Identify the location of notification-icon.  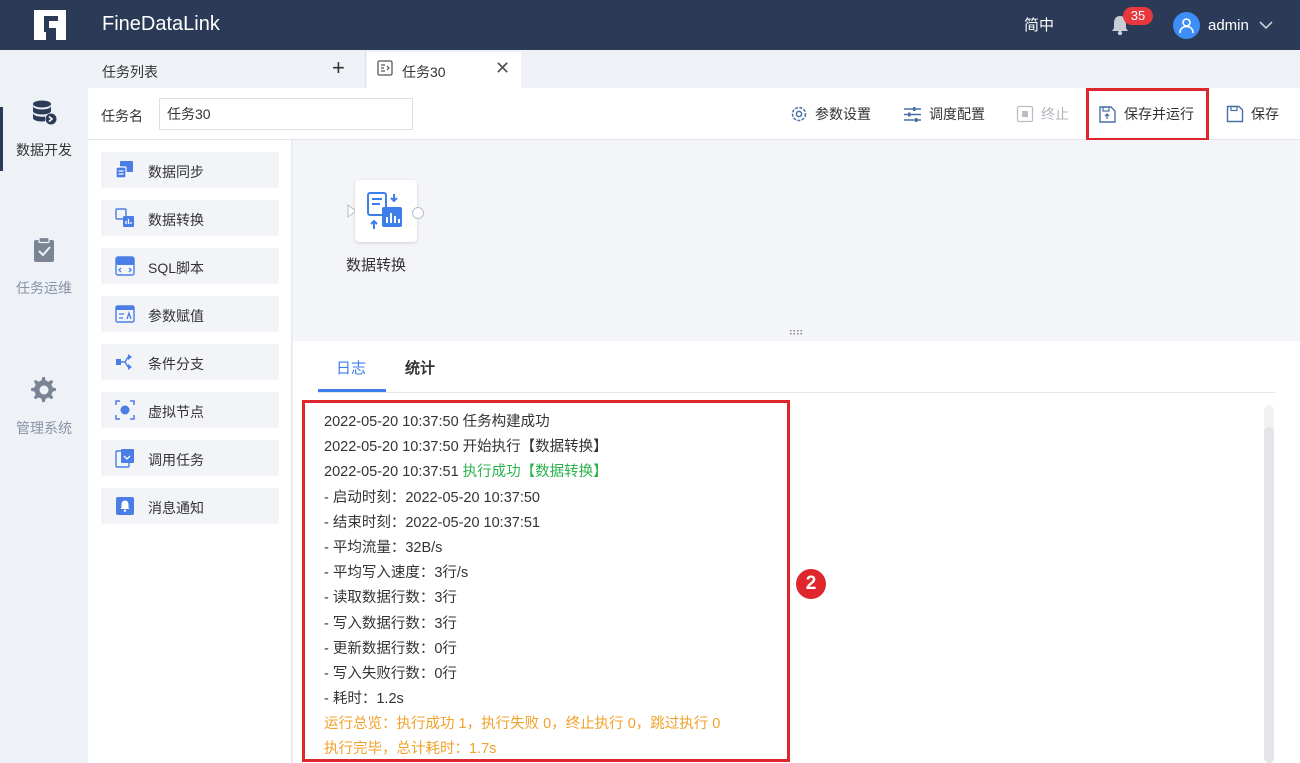
(125, 506).